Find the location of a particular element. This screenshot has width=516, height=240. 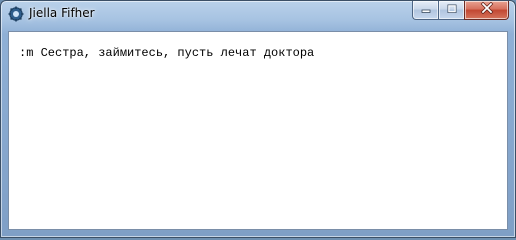

close-button is located at coordinates (486, 10).